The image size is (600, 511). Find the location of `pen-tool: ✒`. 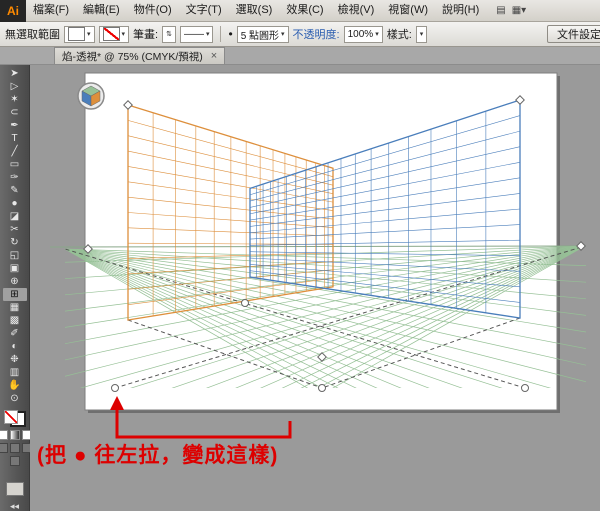

pen-tool: ✒ is located at coordinates (15, 125).